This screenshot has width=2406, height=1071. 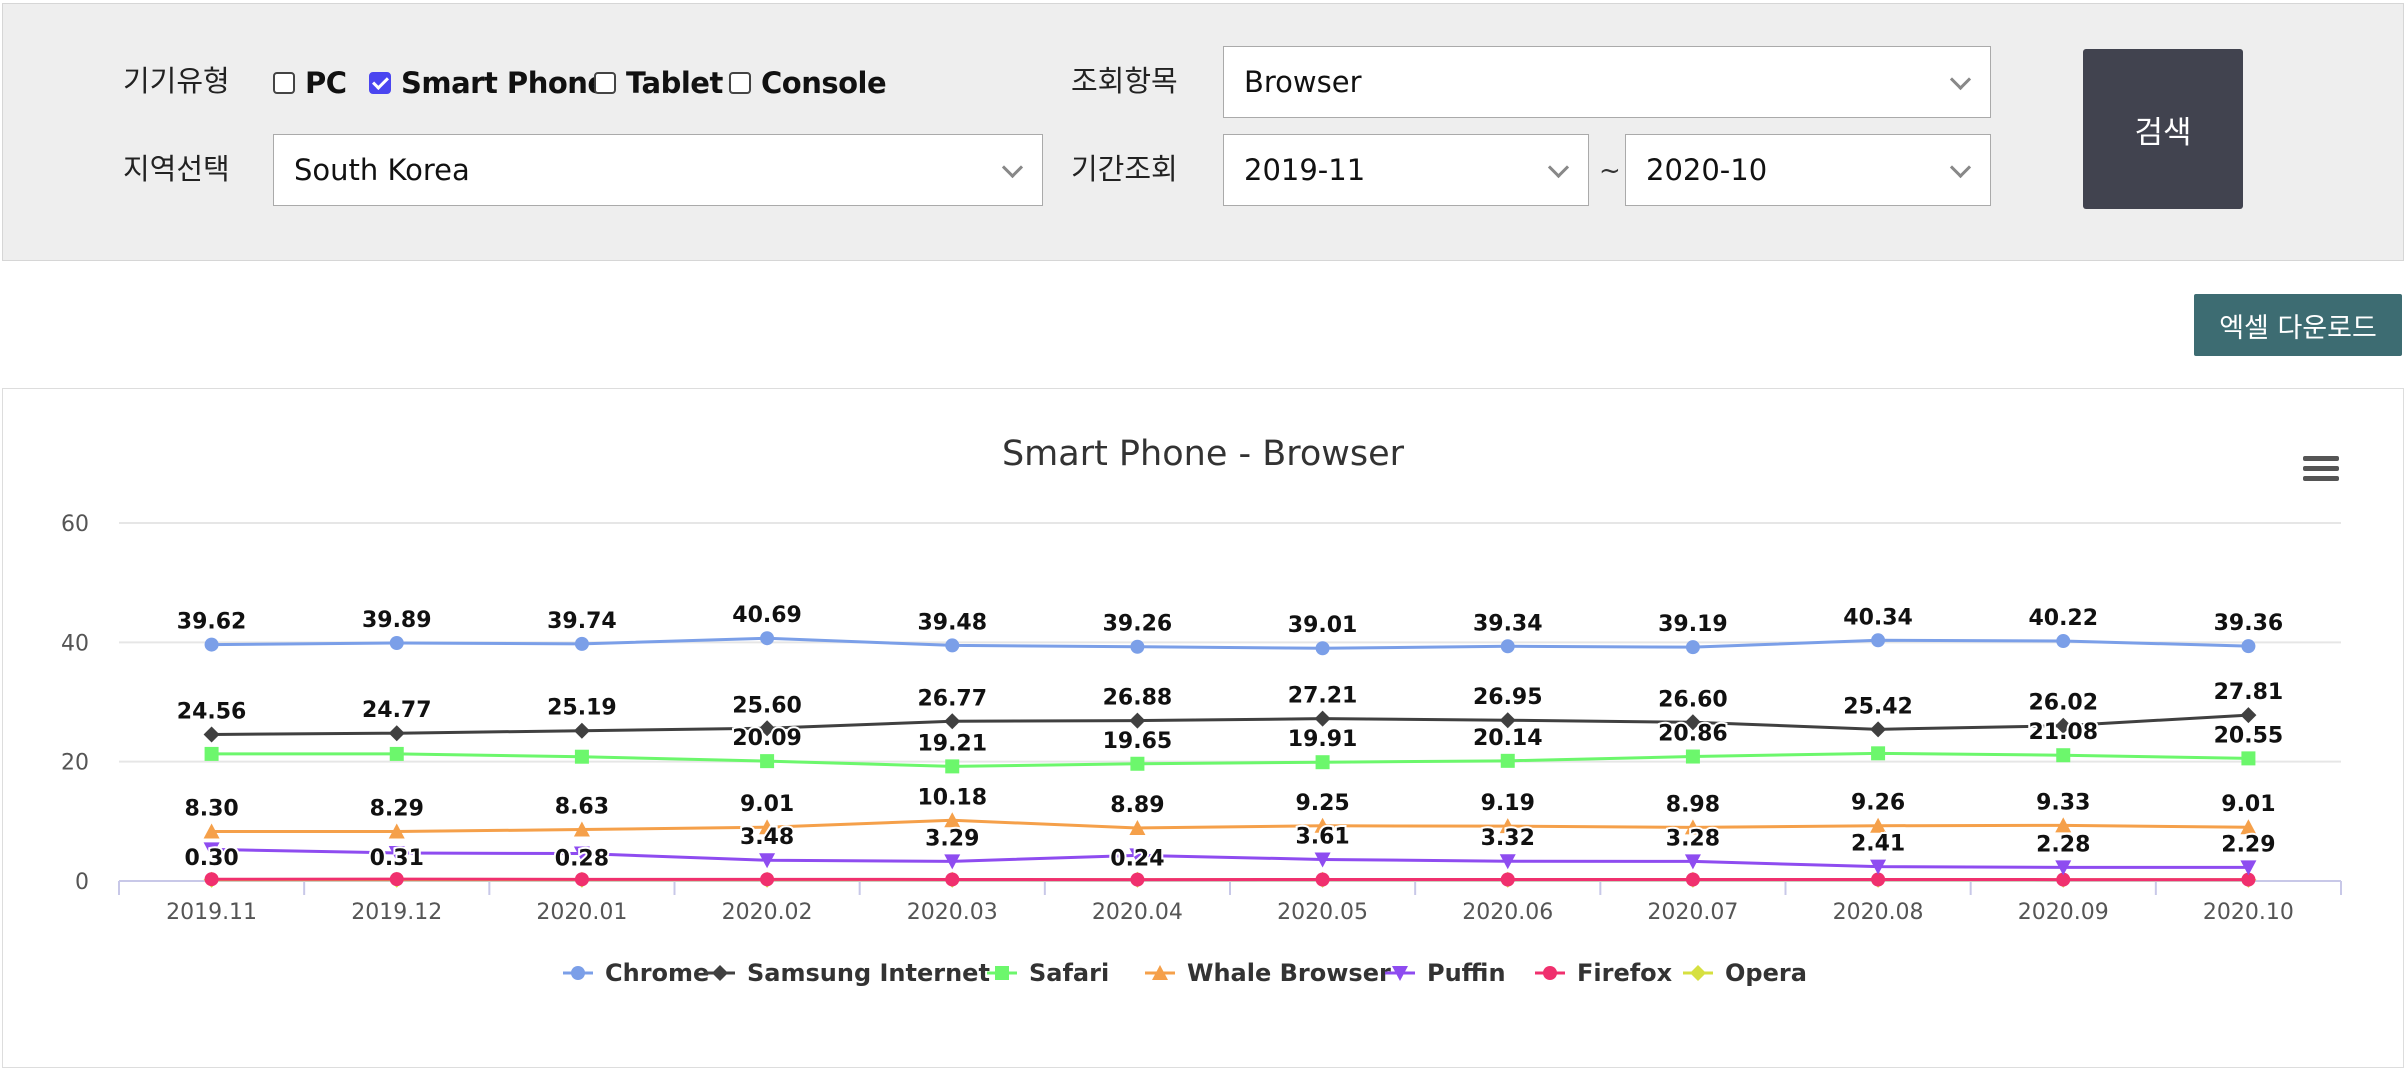 What do you see at coordinates (1625, 973) in the screenshot?
I see `legend-label: Firefox` at bounding box center [1625, 973].